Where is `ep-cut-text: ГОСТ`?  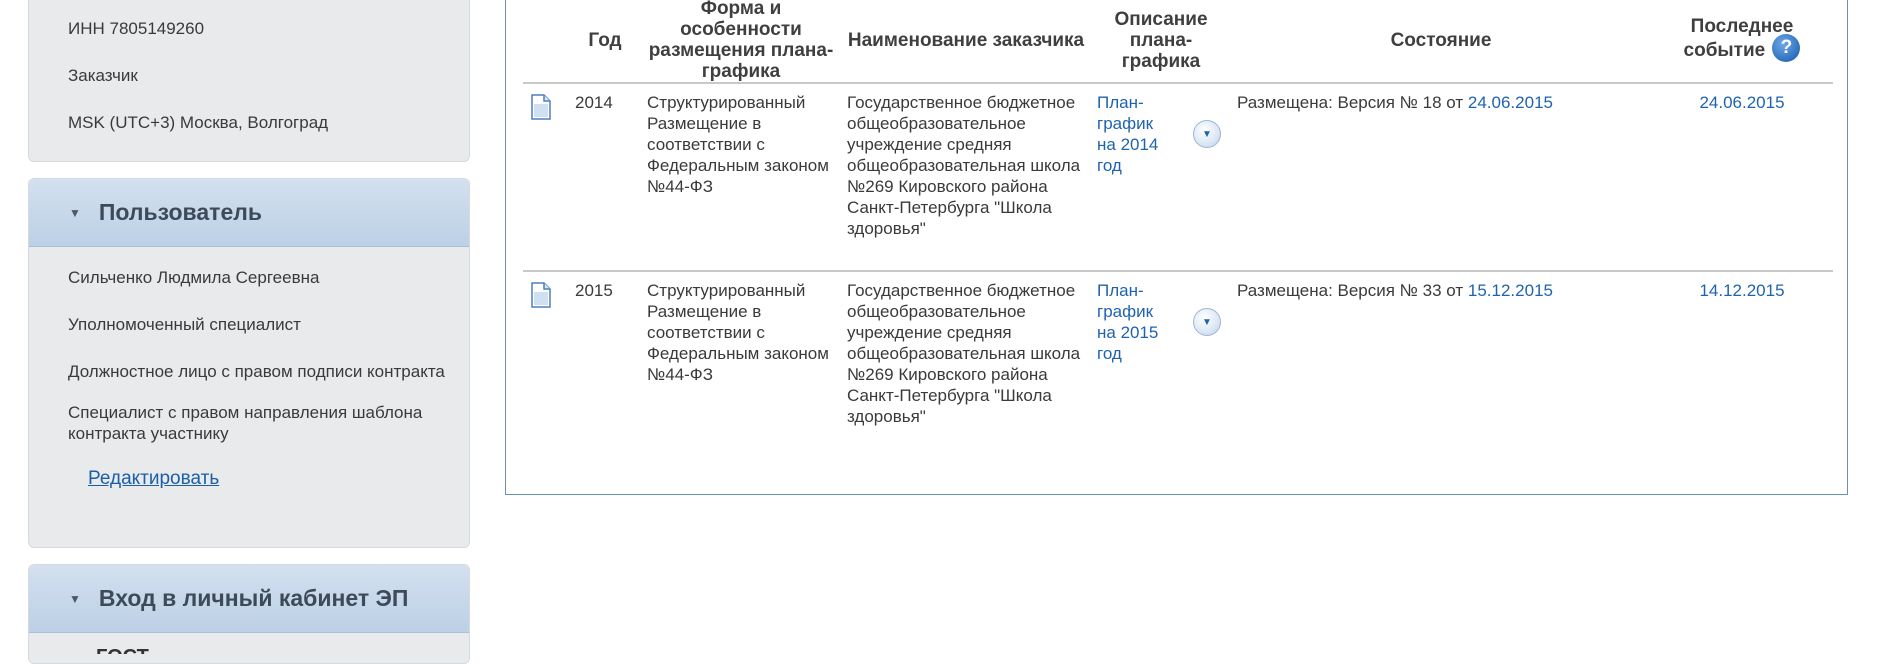
ep-cut-text: ГОСТ is located at coordinates (122, 650).